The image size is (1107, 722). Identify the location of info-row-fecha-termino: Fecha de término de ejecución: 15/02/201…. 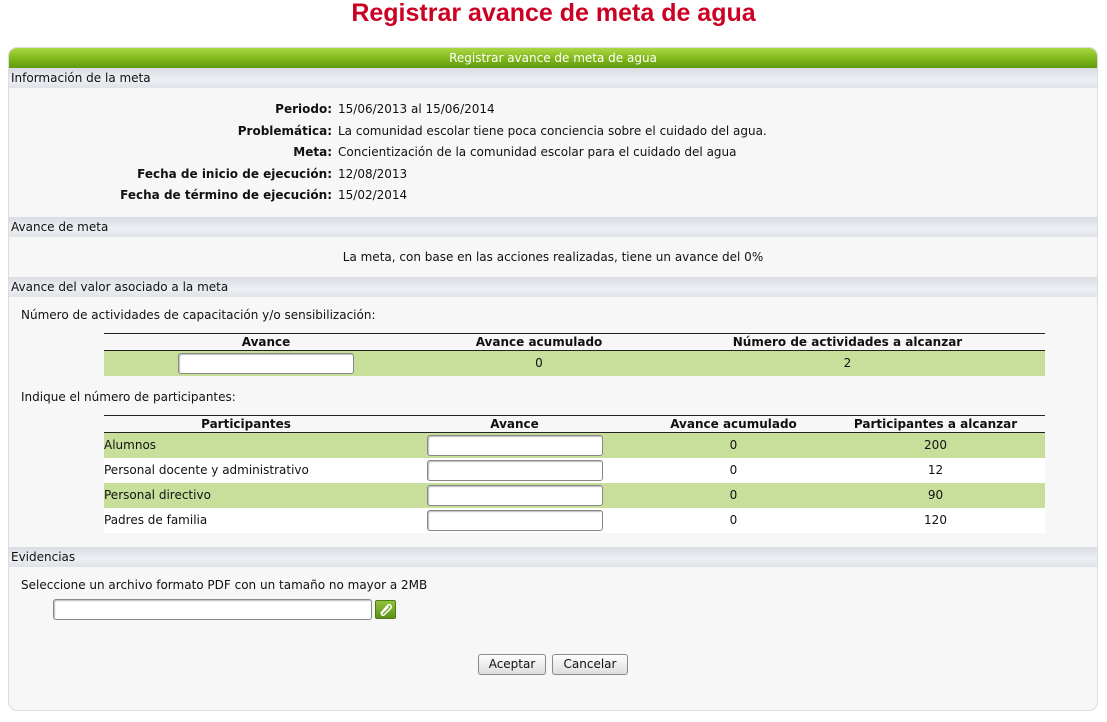
(553, 195).